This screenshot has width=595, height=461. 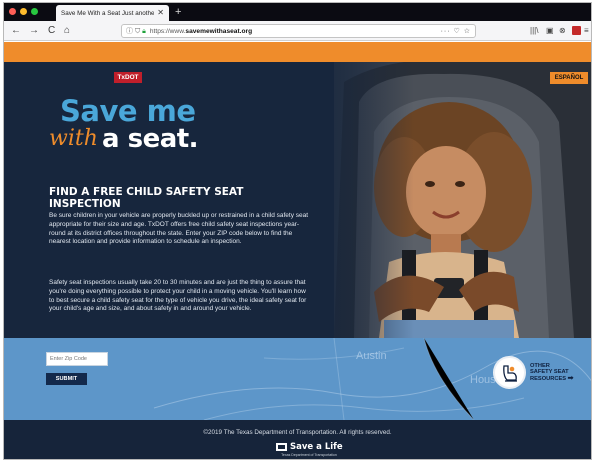 I want to click on save-a-life-icon, so click(x=281, y=447).